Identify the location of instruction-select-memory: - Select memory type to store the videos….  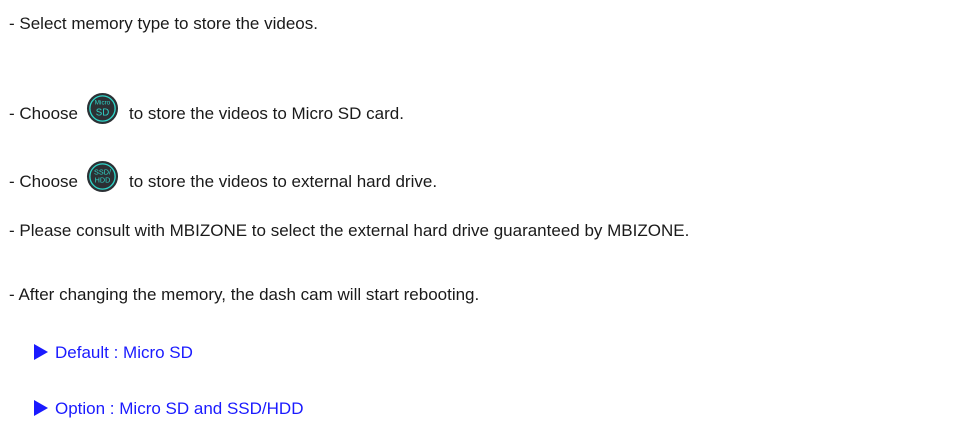
(163, 23).